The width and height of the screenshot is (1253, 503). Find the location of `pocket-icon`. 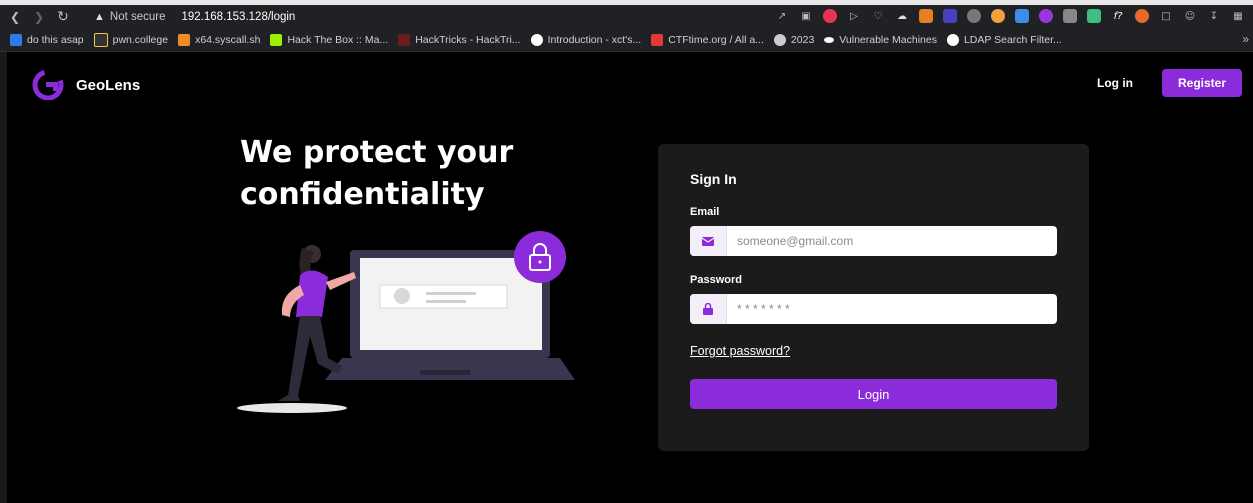

pocket-icon is located at coordinates (830, 16).